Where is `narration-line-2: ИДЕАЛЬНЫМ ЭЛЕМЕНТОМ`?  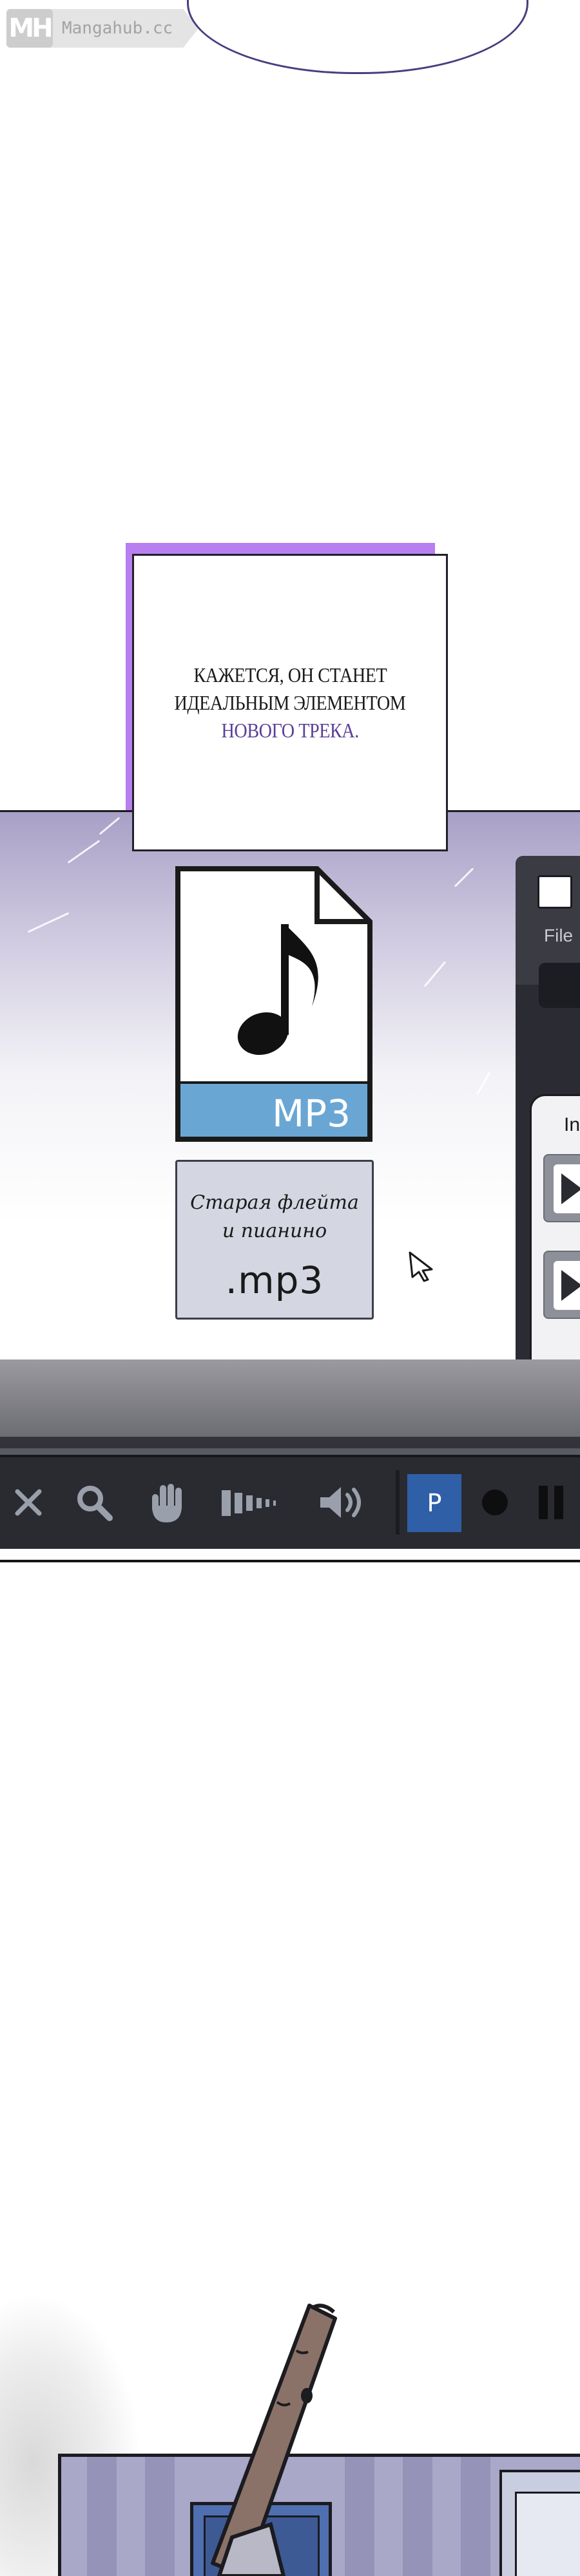 narration-line-2: ИДЕАЛЬНЫМ ЭЛЕМЕНТОМ is located at coordinates (290, 702).